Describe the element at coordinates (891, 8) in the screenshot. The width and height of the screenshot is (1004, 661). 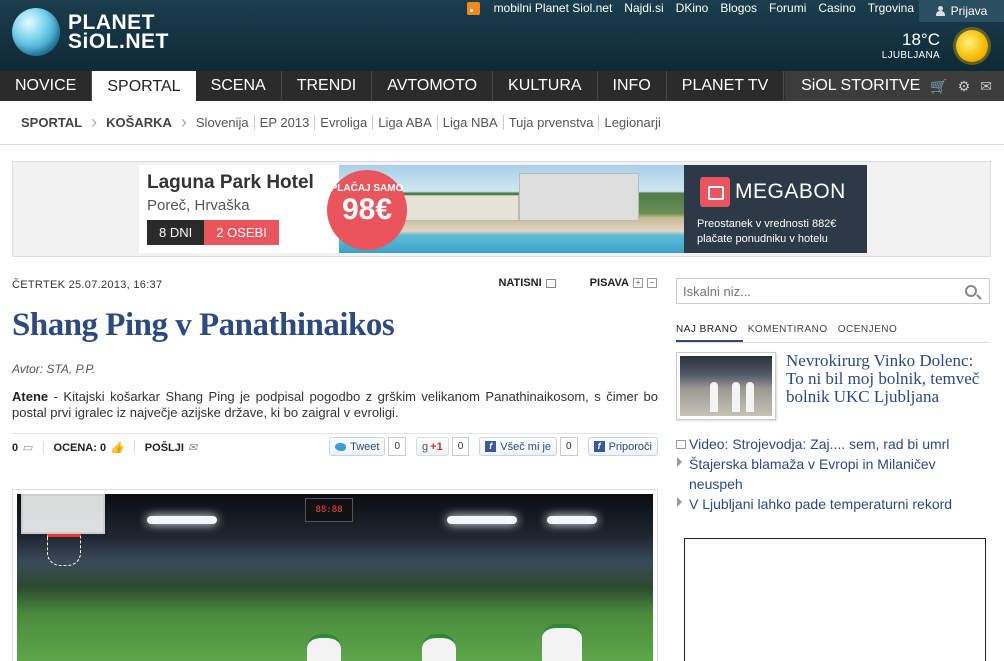
I see `top-link-trgovina: Trgovina` at that location.